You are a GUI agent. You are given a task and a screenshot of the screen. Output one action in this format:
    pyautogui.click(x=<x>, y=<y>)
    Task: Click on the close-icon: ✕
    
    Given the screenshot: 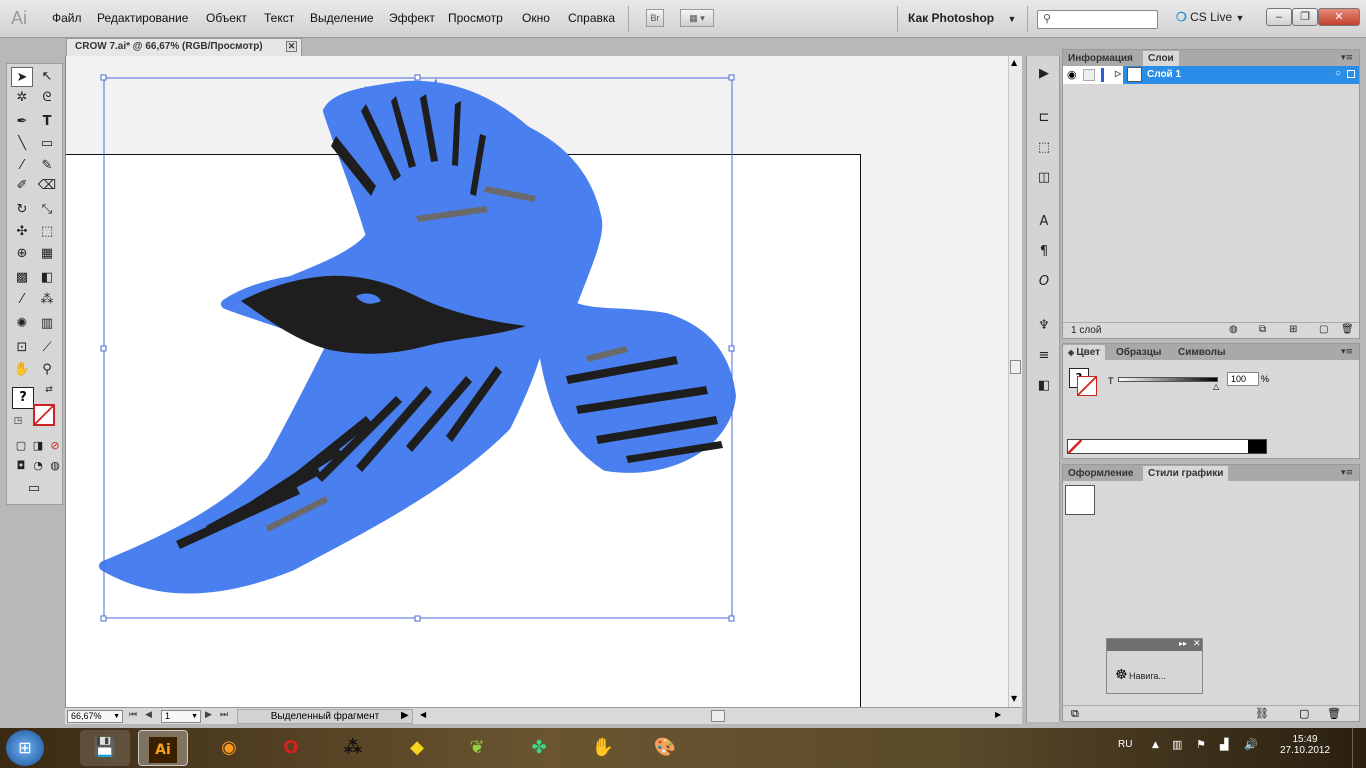 What is the action you would take?
    pyautogui.click(x=1197, y=644)
    